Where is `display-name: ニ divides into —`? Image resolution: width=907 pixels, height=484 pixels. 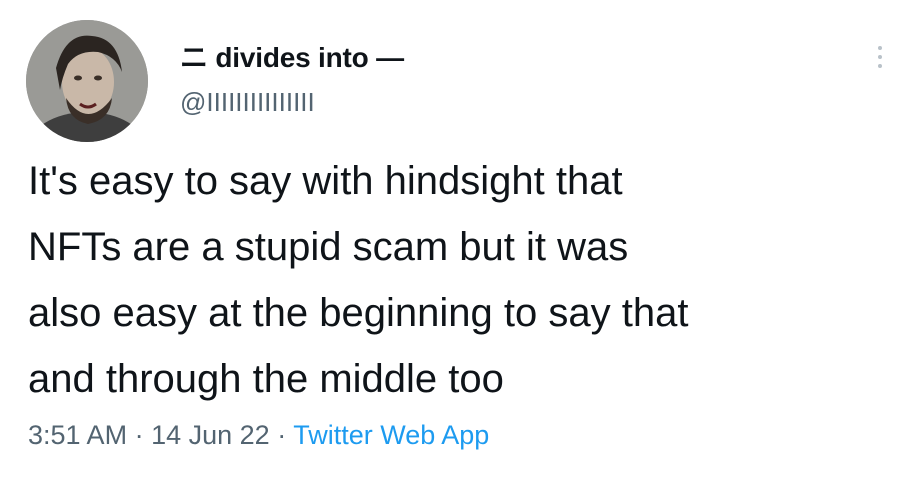
display-name: ニ divides into — is located at coordinates (292, 56).